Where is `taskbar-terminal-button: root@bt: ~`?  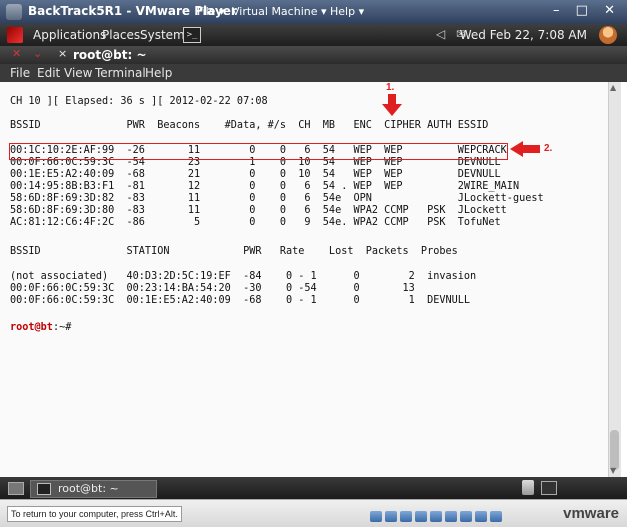
taskbar-terminal-button: root@bt: ~ is located at coordinates (93, 489).